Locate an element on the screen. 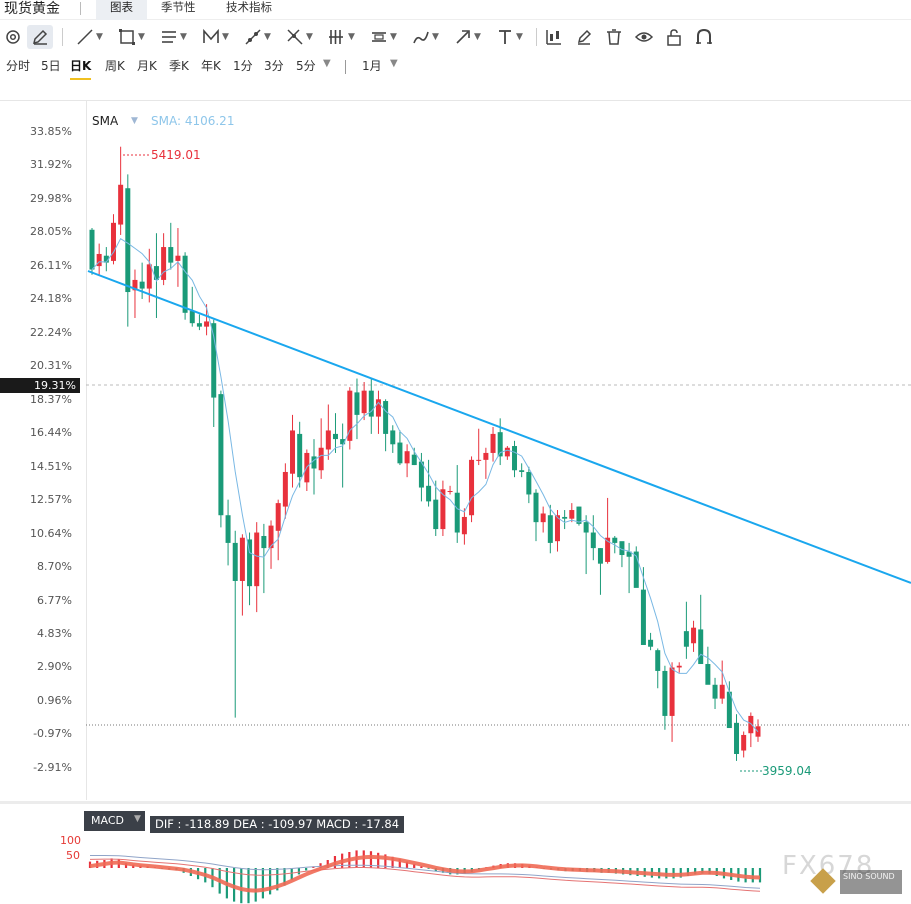 This screenshot has width=911, height=904. y-axis-tick: -0.97% is located at coordinates (52, 734).